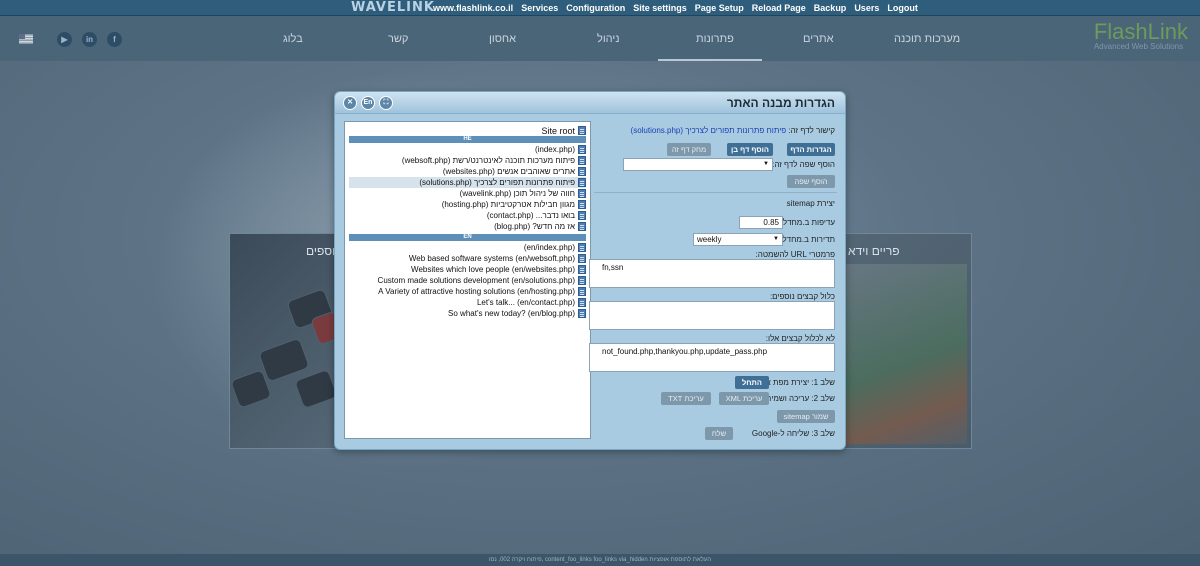 This screenshot has width=1200, height=566. I want to click on admin-menu-configuration: Configuration, so click(595, 8).